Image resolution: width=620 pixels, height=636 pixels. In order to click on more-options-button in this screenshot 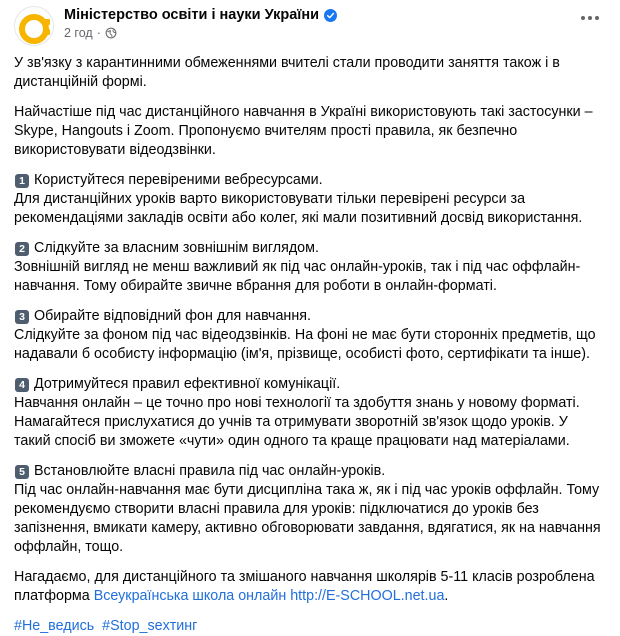, I will do `click(590, 18)`.